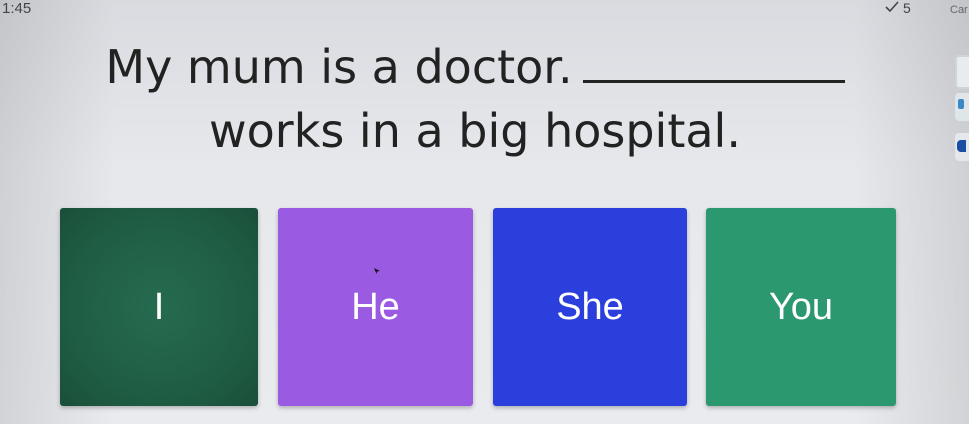 The width and height of the screenshot is (969, 424). I want to click on answer-label: He, so click(375, 306).